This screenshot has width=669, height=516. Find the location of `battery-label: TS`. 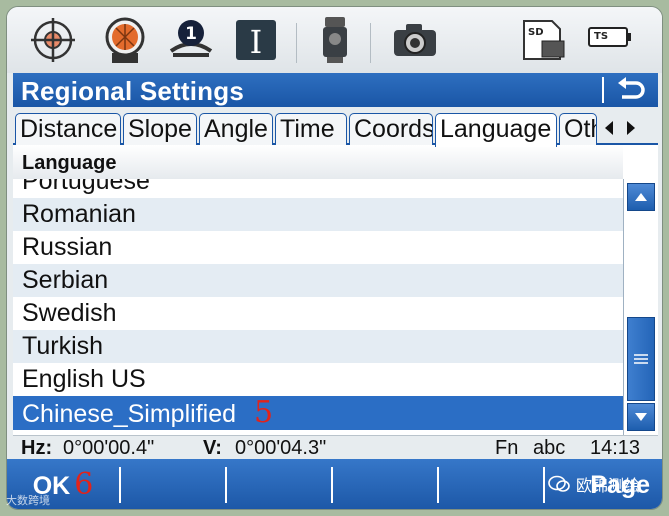

battery-label: TS is located at coordinates (601, 36).